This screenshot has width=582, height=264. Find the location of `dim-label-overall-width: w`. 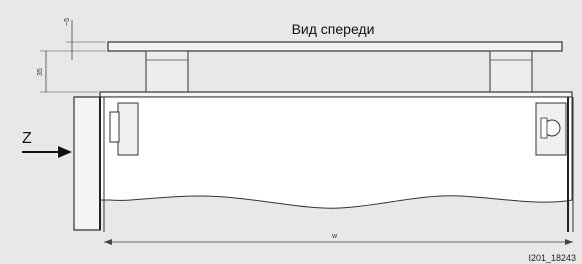

dim-label-overall-width: w is located at coordinates (335, 236).